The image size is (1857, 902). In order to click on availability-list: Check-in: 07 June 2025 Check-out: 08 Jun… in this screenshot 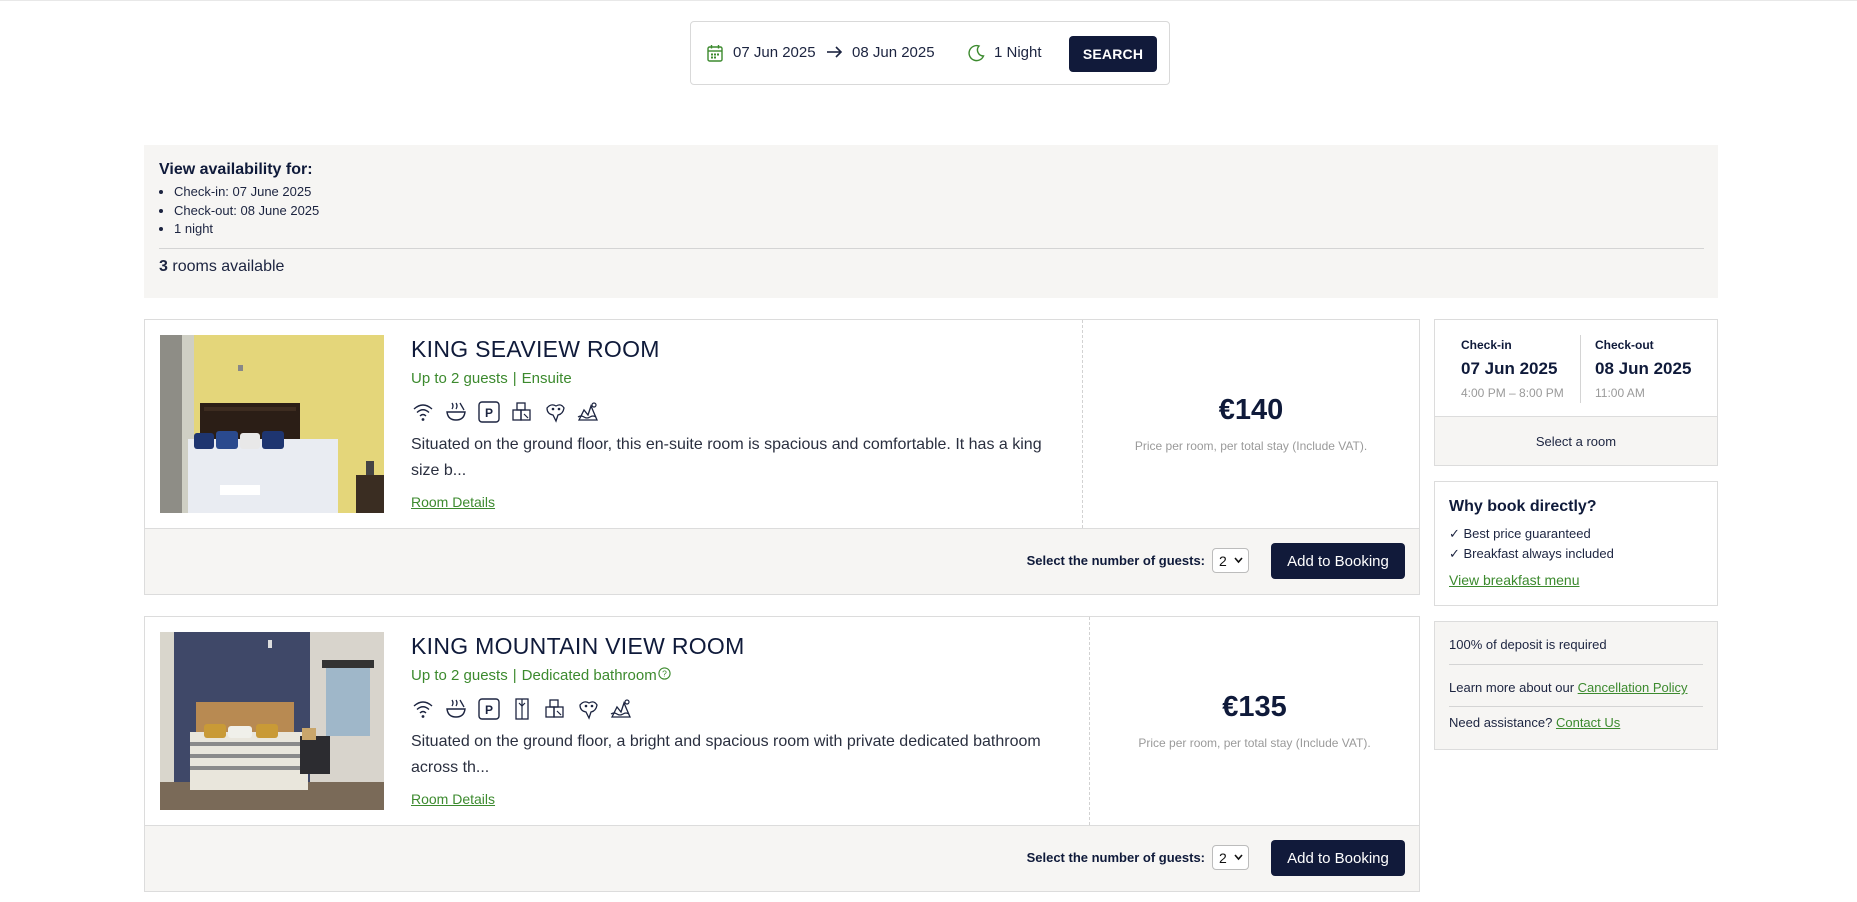, I will do `click(239, 211)`.